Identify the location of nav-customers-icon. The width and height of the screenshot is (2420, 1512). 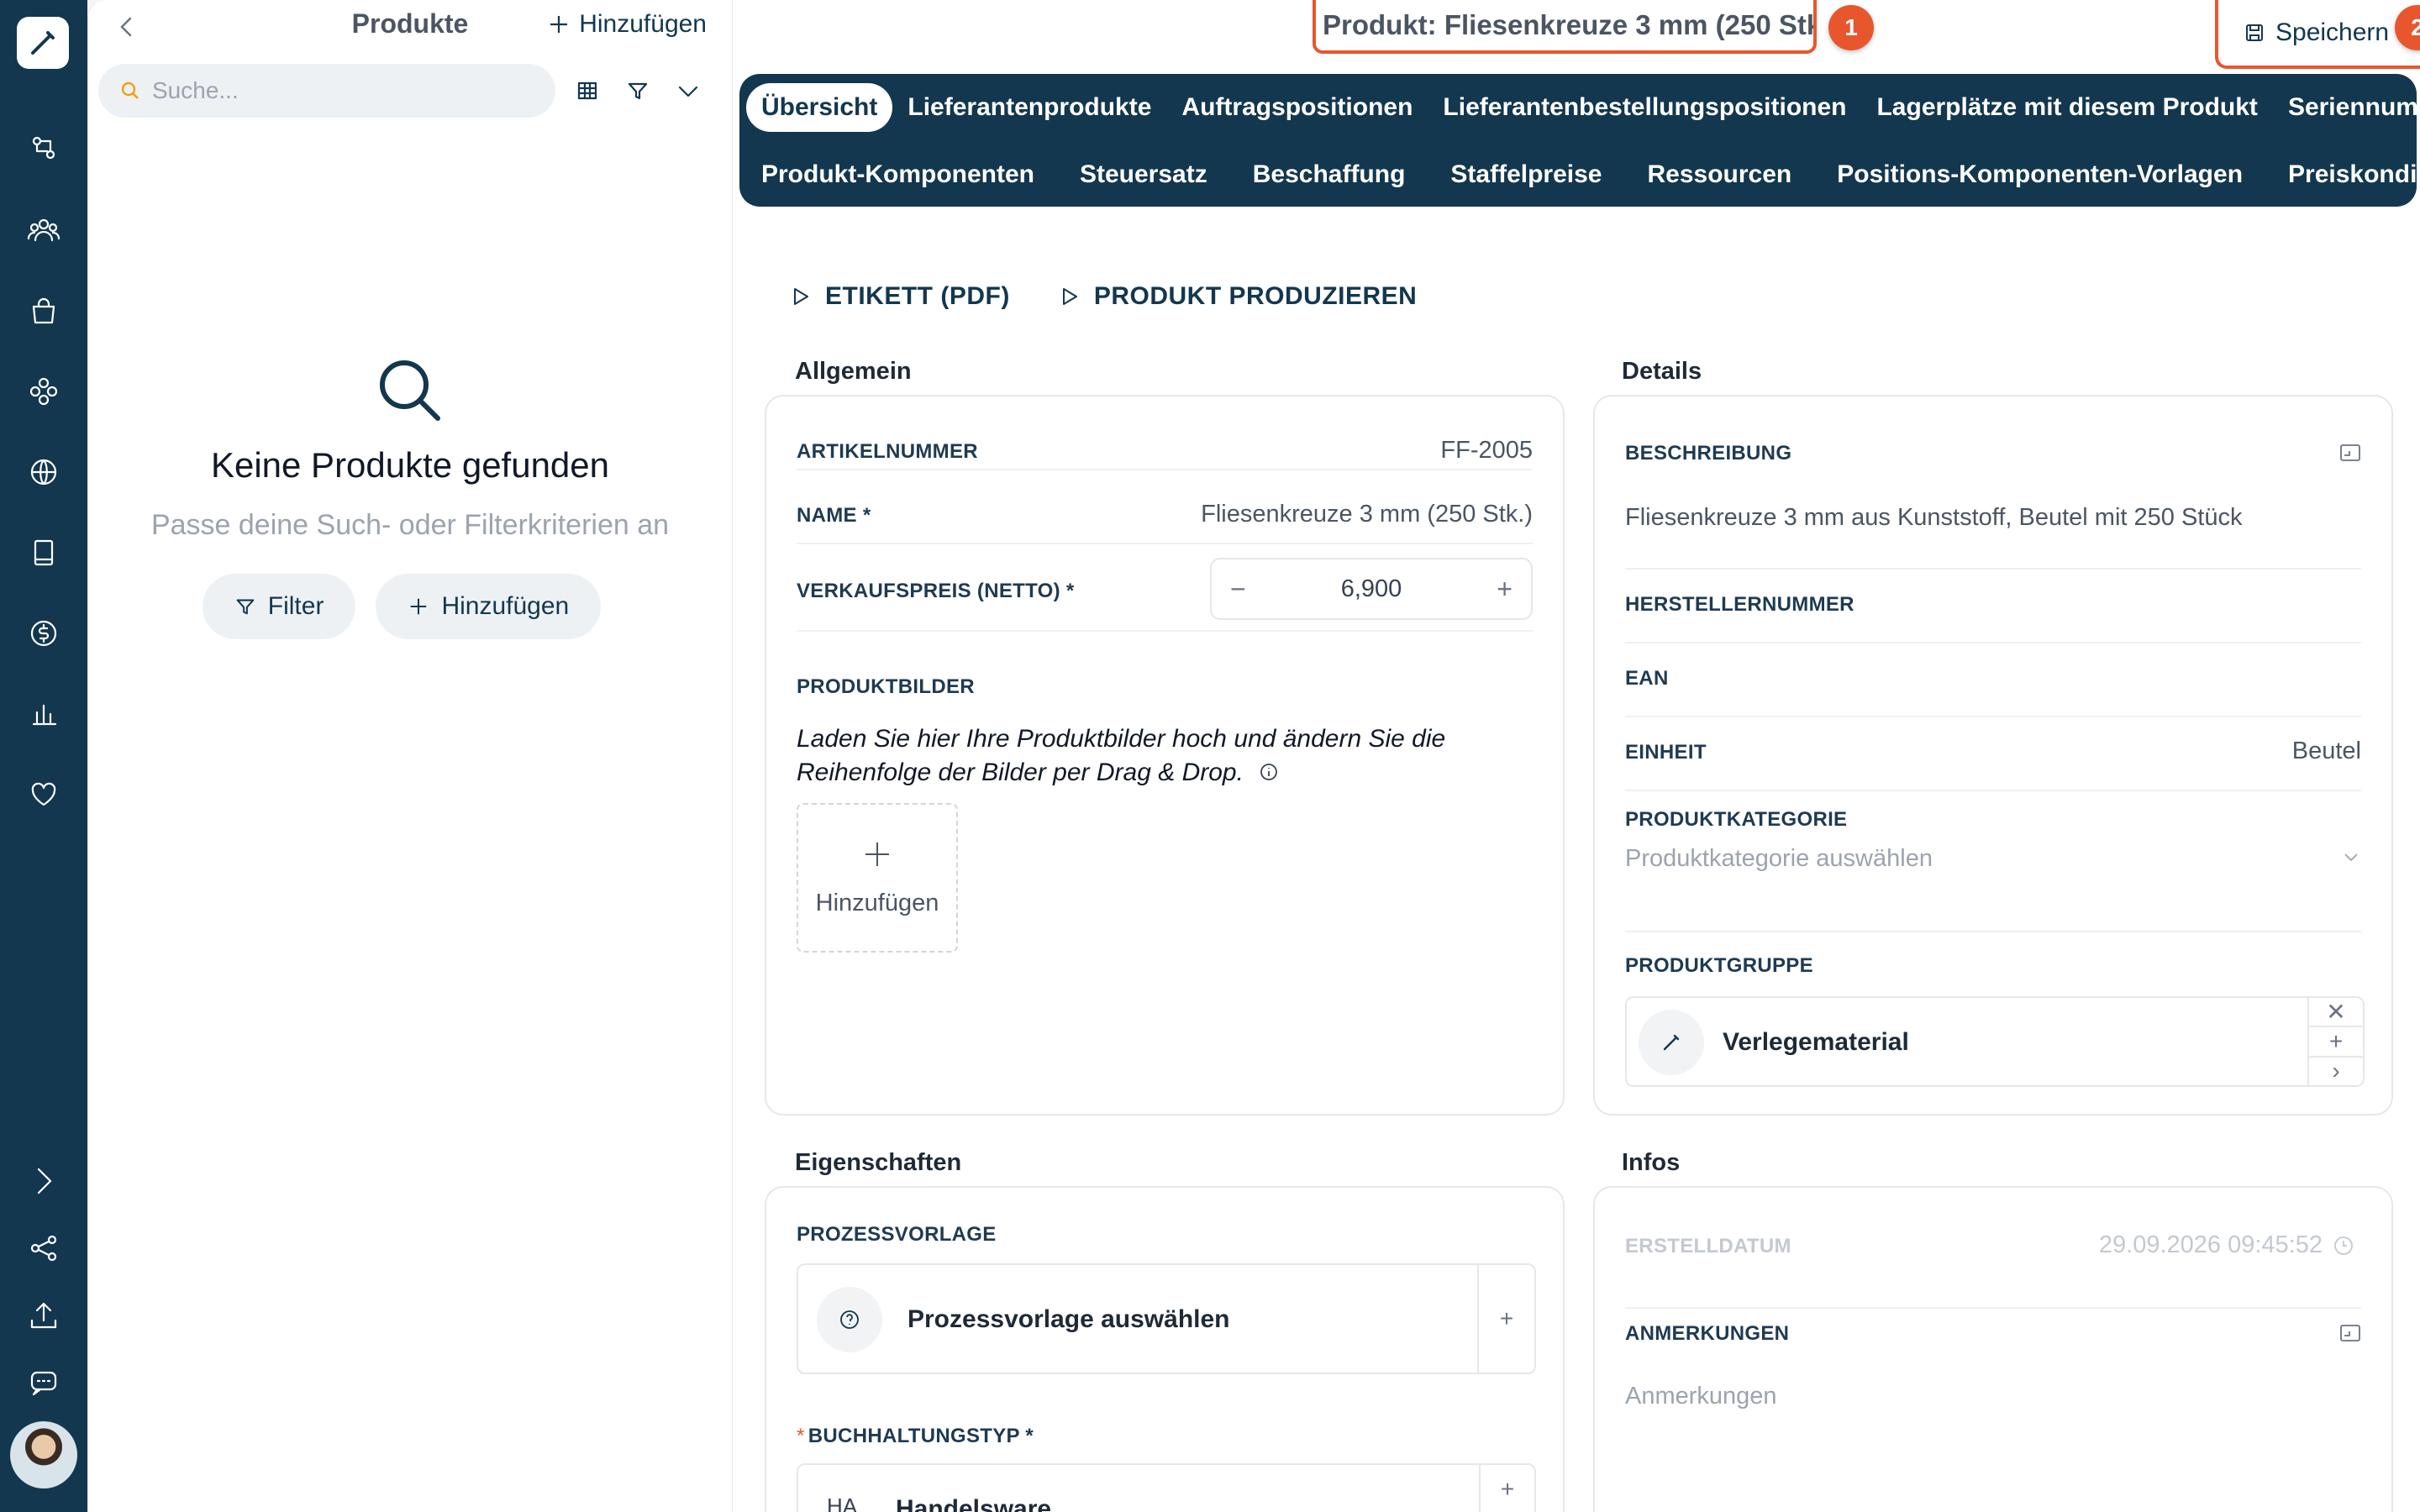
(44, 230).